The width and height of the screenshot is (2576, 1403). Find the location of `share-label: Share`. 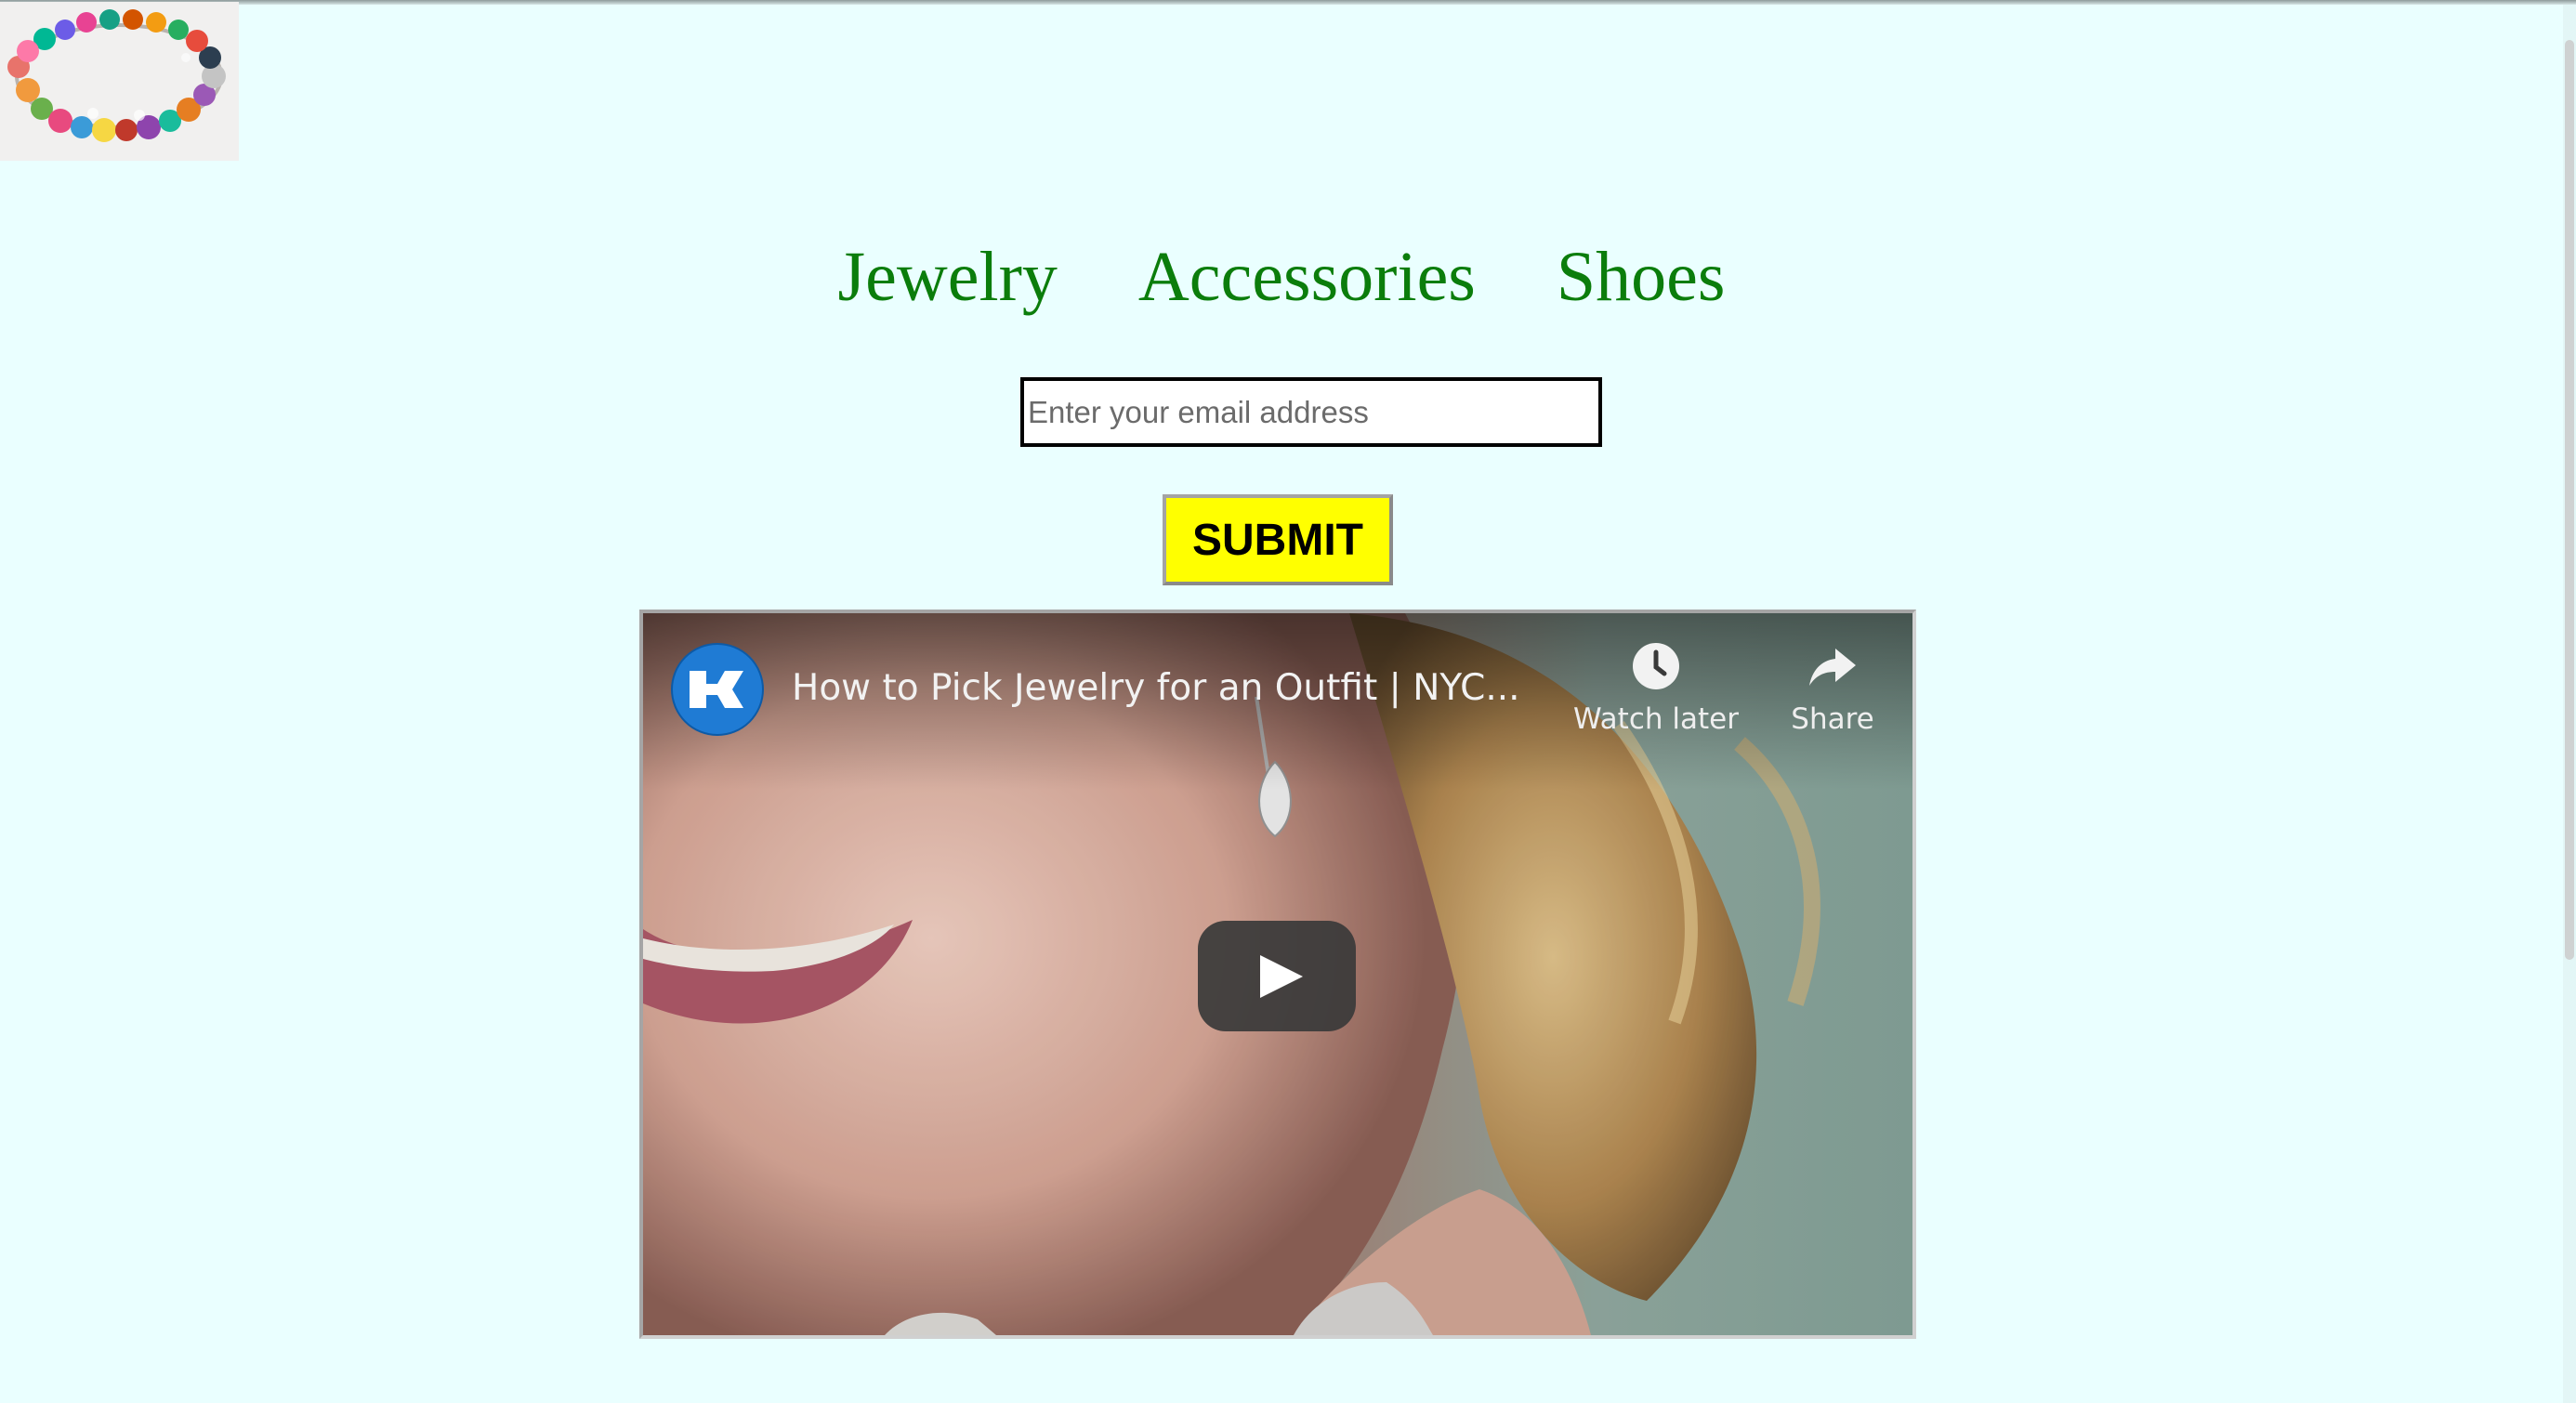

share-label: Share is located at coordinates (1832, 719).